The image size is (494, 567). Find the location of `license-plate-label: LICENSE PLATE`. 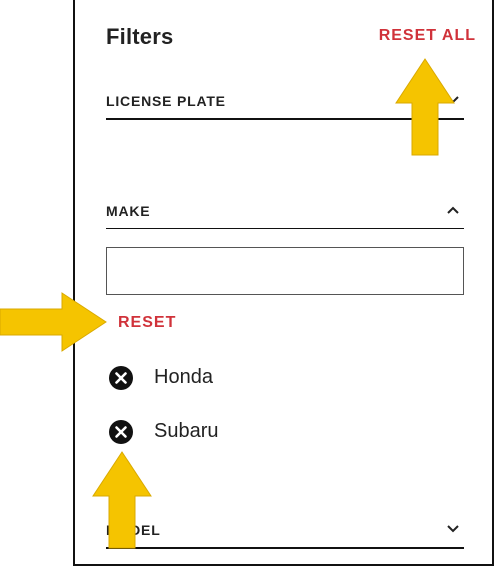

license-plate-label: LICENSE PLATE is located at coordinates (166, 101).